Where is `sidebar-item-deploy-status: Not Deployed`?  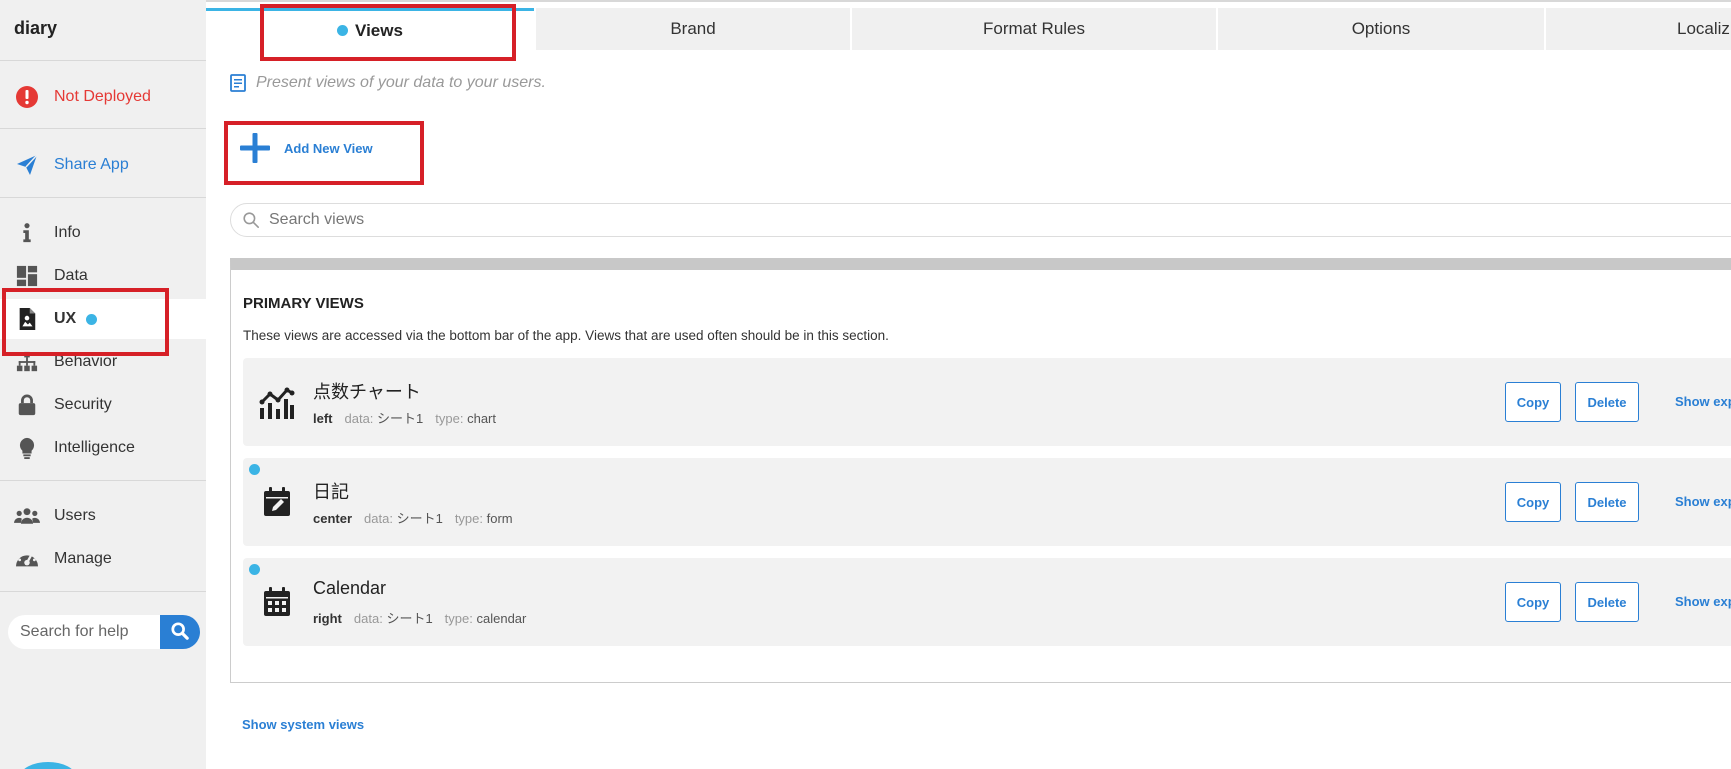
sidebar-item-deploy-status: Not Deployed is located at coordinates (103, 97).